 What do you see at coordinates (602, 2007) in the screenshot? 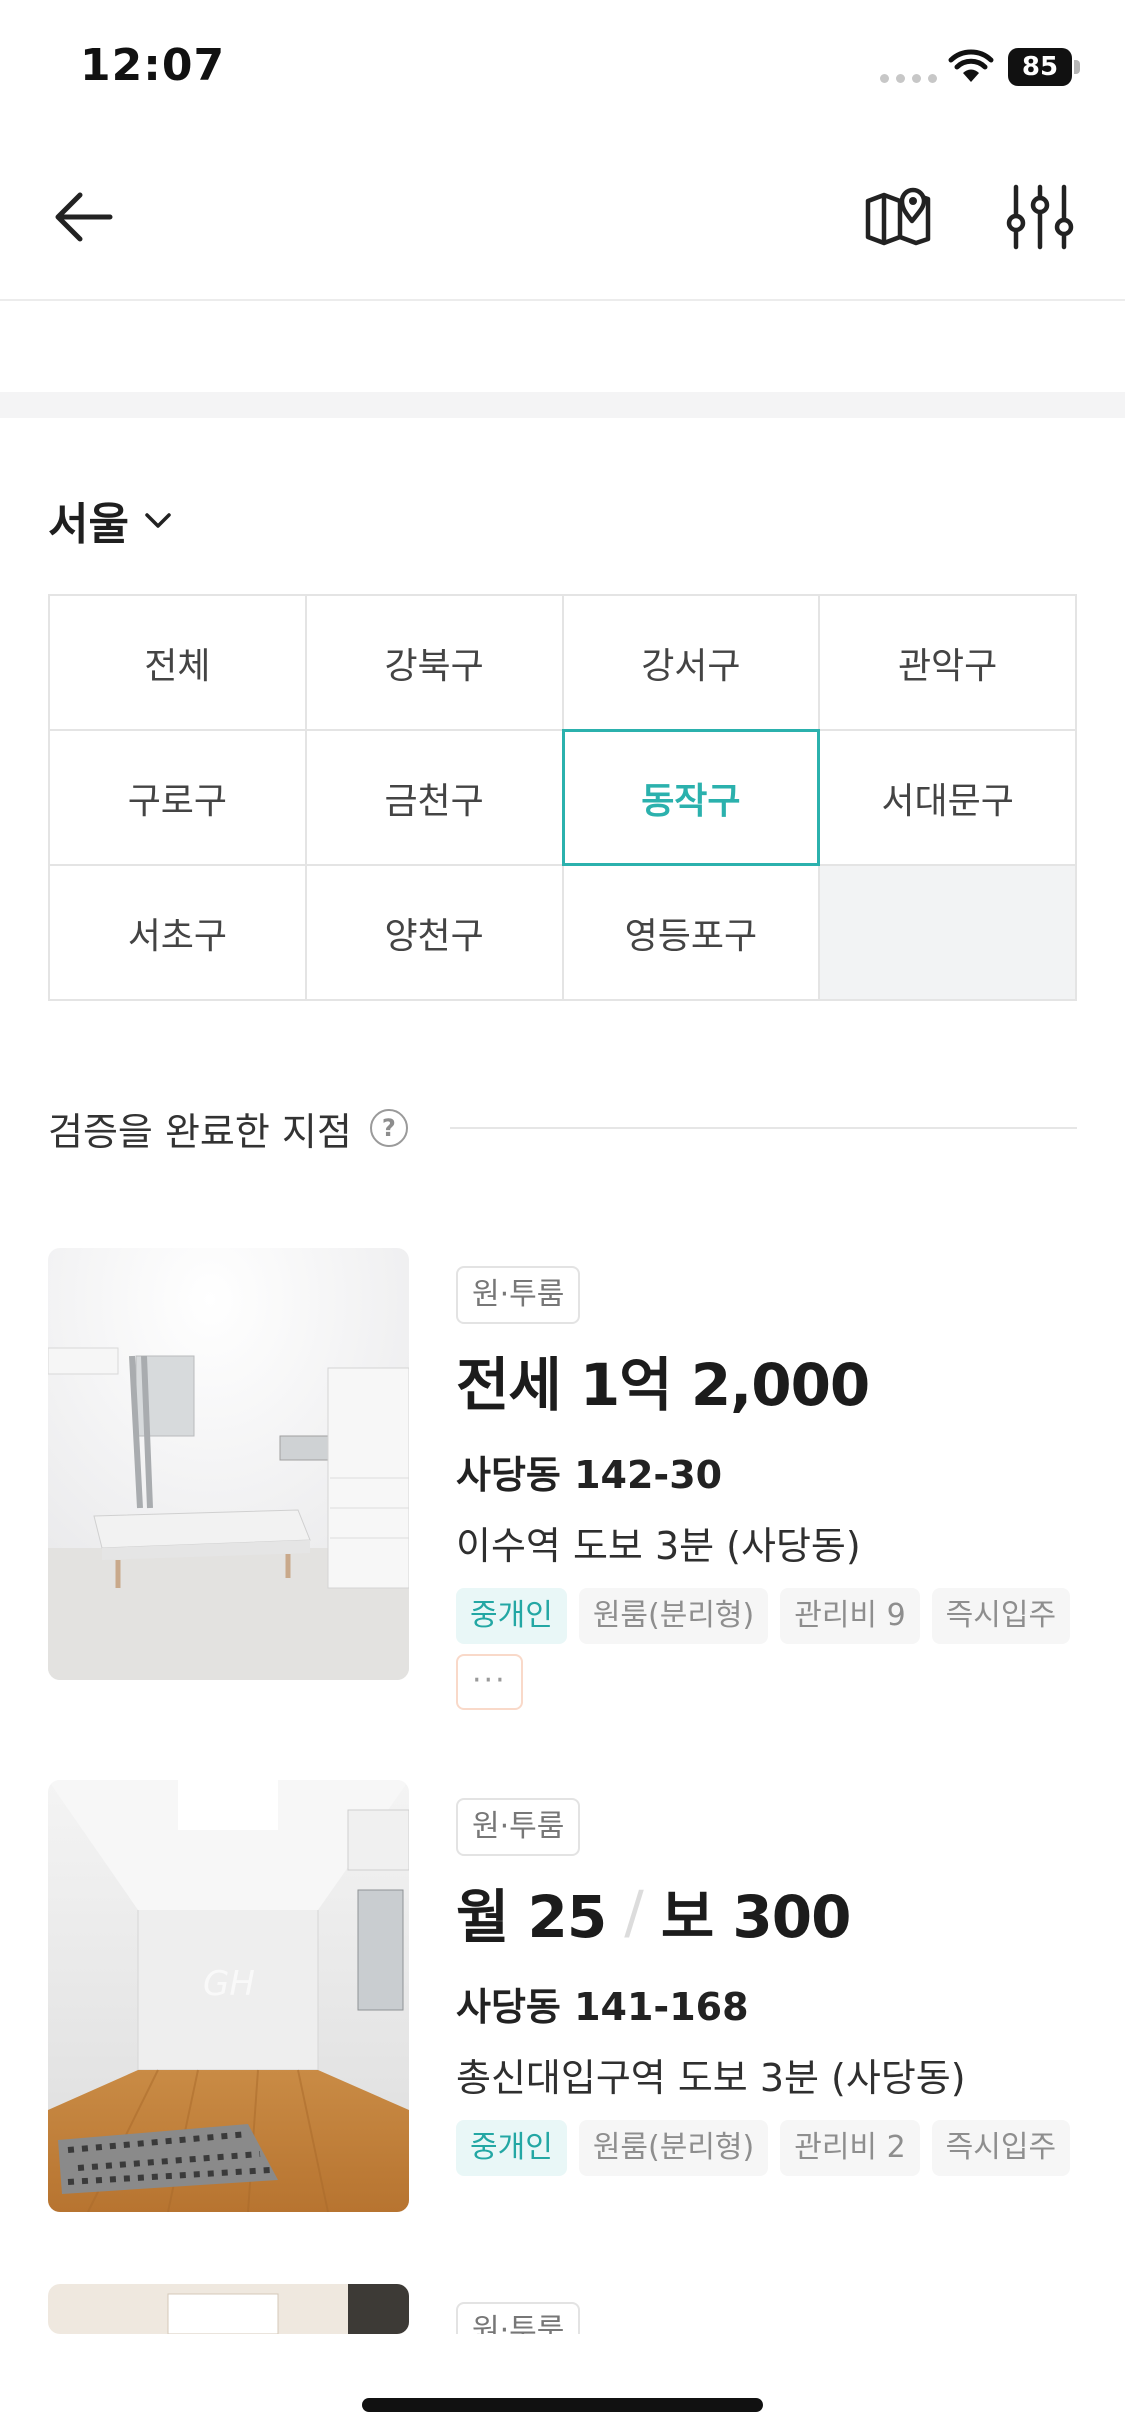
I see `listing-address: 사당동 141-168` at bounding box center [602, 2007].